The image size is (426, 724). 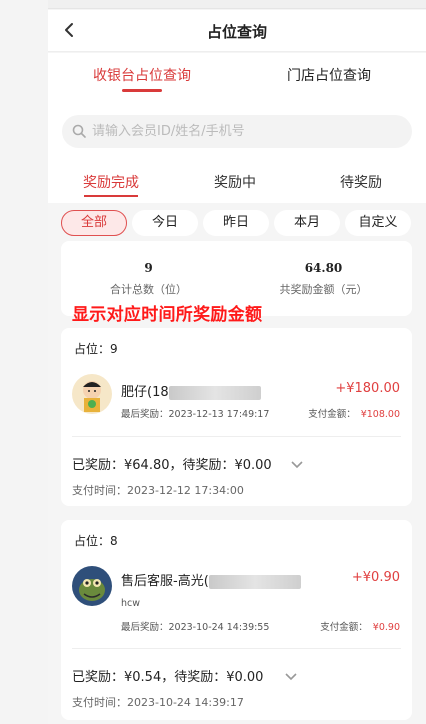 I want to click on total-reward-value: 64.80, so click(x=323, y=268).